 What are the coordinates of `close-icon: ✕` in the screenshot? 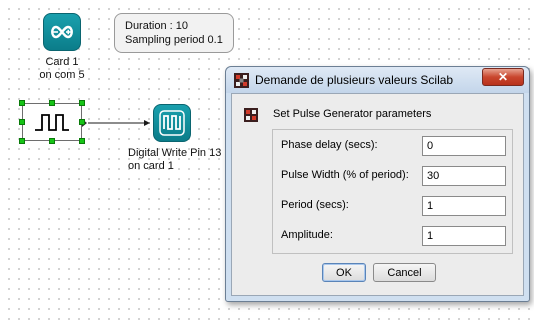 It's located at (503, 77).